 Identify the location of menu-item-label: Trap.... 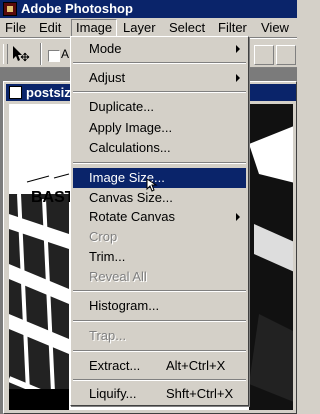
(108, 335).